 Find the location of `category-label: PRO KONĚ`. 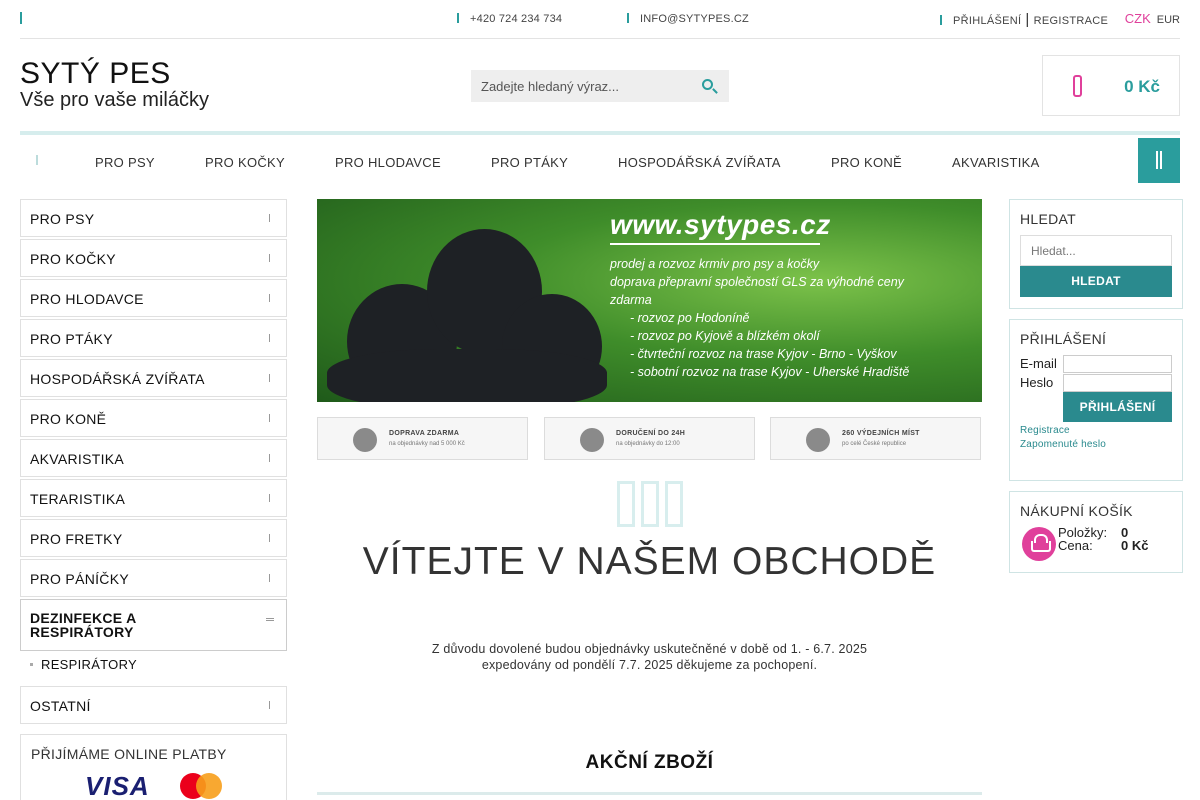

category-label: PRO KONĚ is located at coordinates (68, 419).